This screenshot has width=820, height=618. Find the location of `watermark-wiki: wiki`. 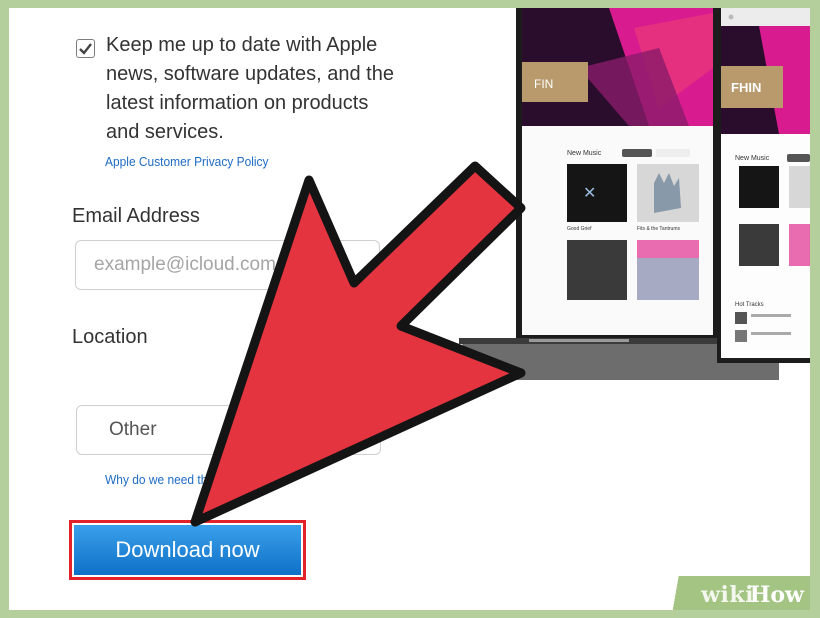

watermark-wiki: wiki is located at coordinates (727, 595).